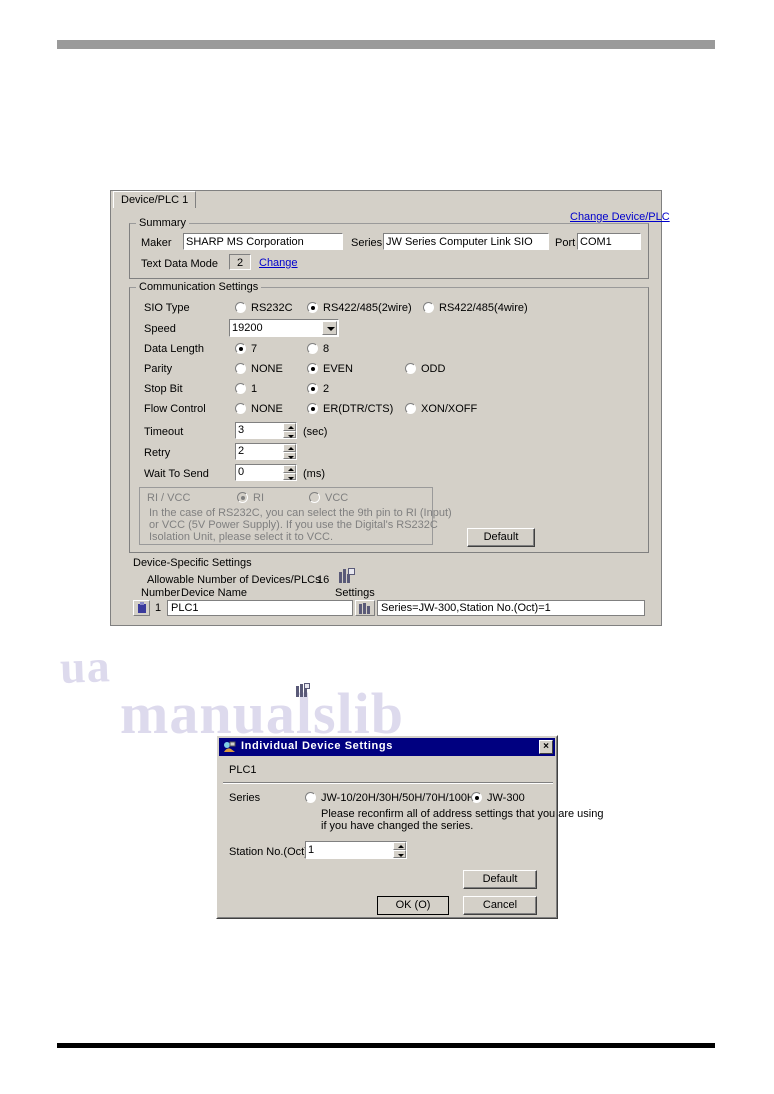 Image resolution: width=774 pixels, height=1094 pixels. What do you see at coordinates (410, 408) in the screenshot?
I see `flow-control-radio-xon-xoff` at bounding box center [410, 408].